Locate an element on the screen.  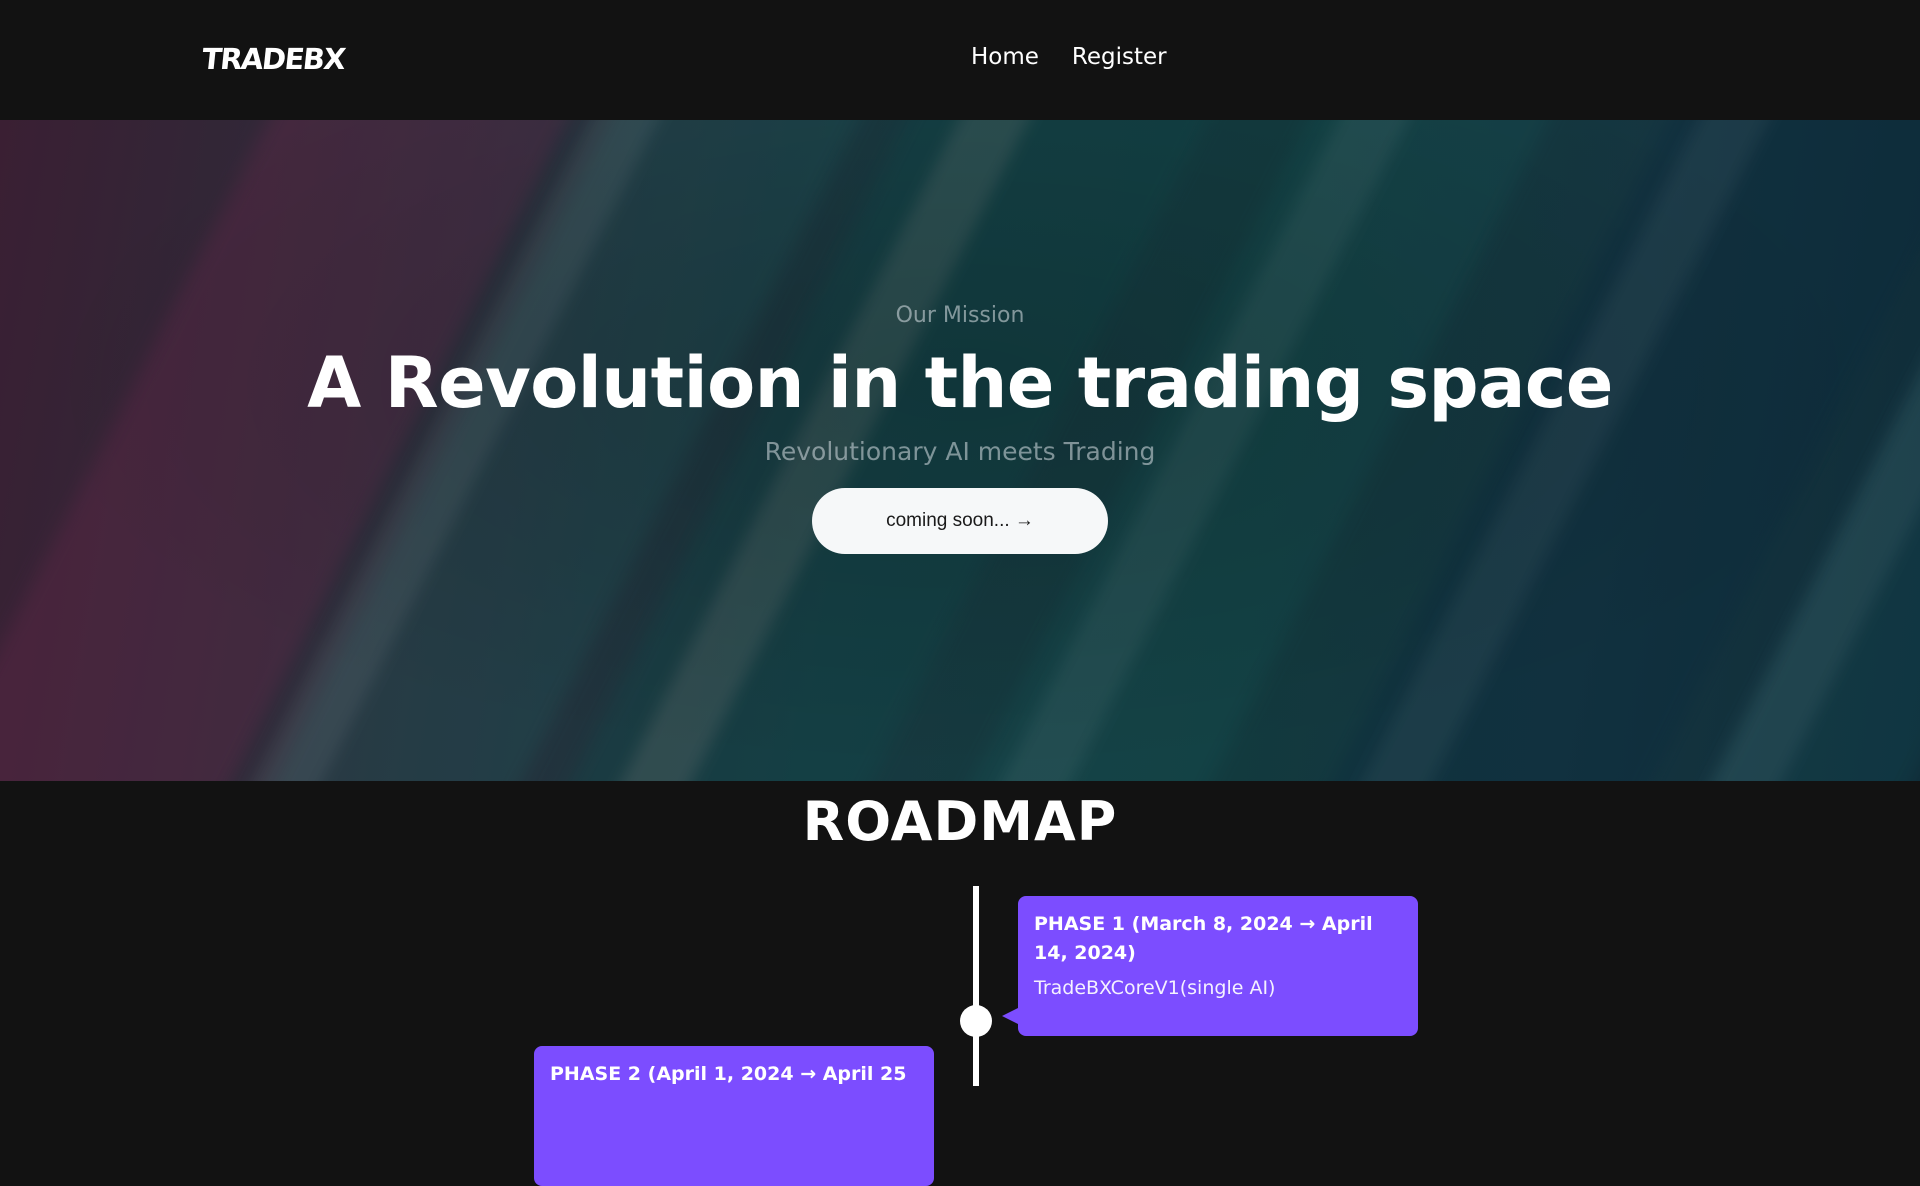
phase-title: PHASE 2 (April 1, 2024 → April 25 is located at coordinates (728, 1074).